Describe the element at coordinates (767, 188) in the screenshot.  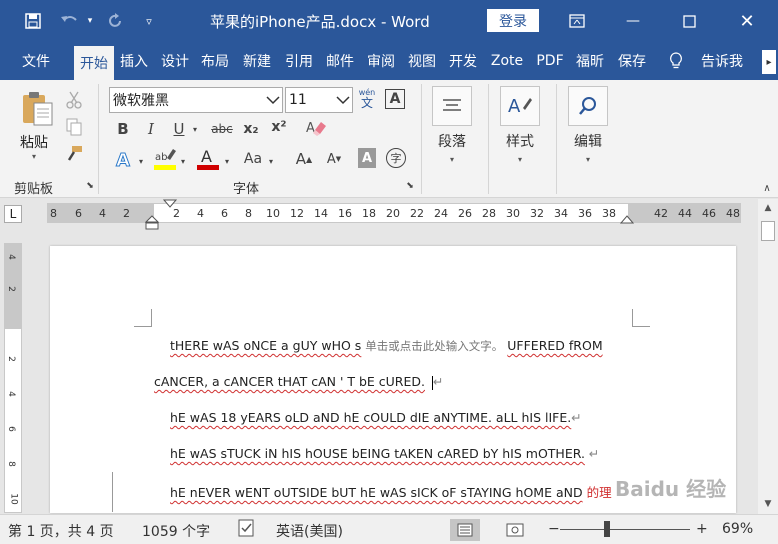
I see `collapse-ribbon-icon: ∧` at that location.